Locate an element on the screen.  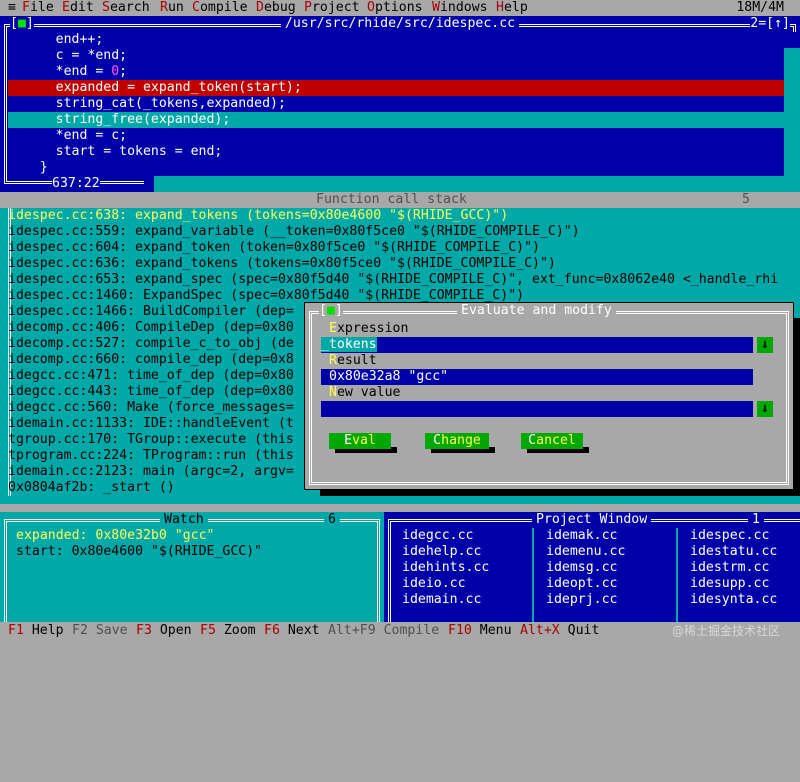
status-zoom: F5 Zoom is located at coordinates (228, 631).